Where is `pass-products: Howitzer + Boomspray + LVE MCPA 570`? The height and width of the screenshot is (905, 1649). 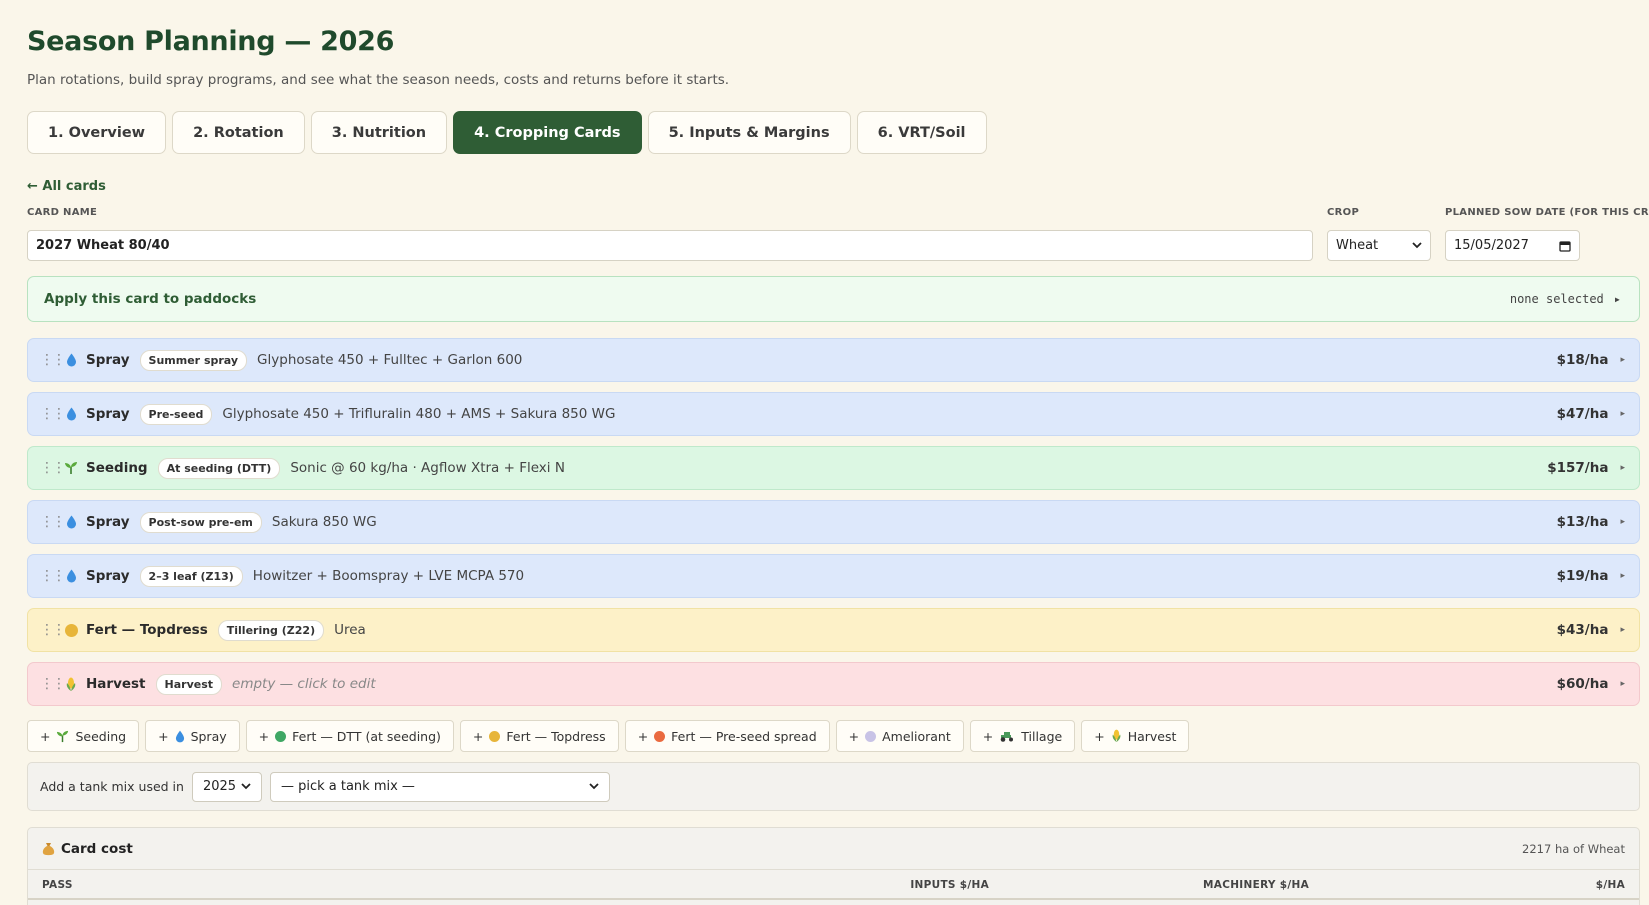 pass-products: Howitzer + Boomspray + LVE MCPA 570 is located at coordinates (388, 576).